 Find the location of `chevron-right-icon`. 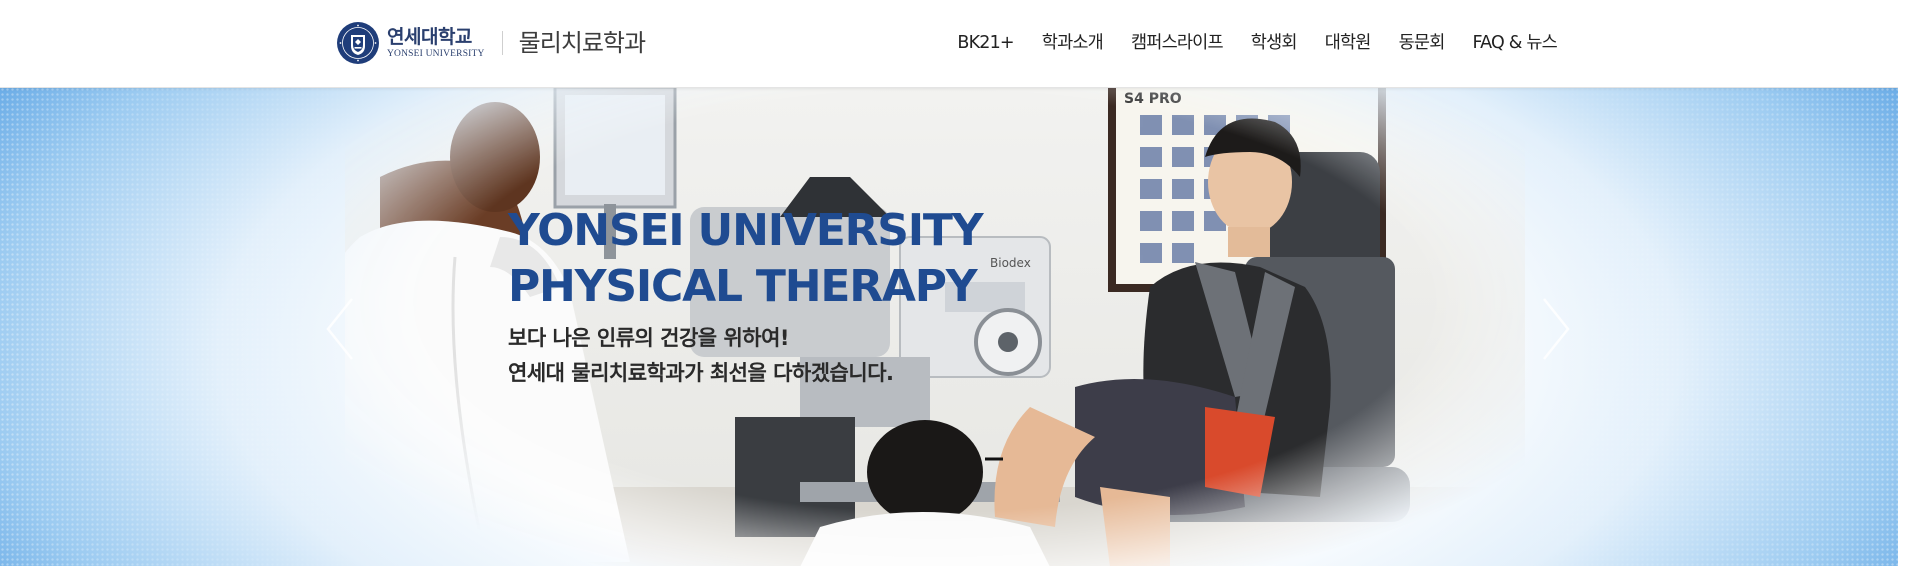

chevron-right-icon is located at coordinates (1556, 329).